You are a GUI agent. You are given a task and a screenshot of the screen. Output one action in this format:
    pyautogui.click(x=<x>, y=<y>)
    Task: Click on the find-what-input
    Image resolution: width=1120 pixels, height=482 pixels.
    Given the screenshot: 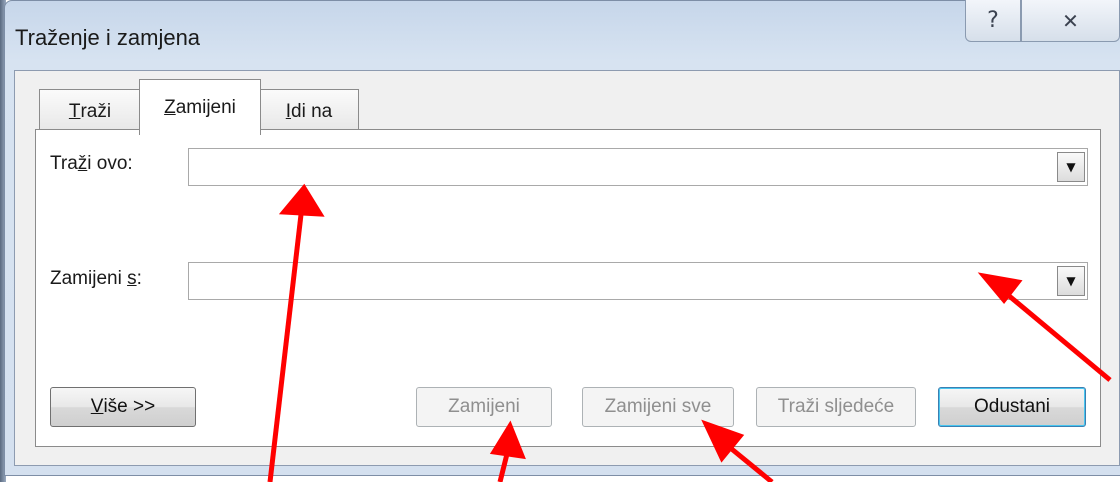 What is the action you would take?
    pyautogui.click(x=621, y=167)
    